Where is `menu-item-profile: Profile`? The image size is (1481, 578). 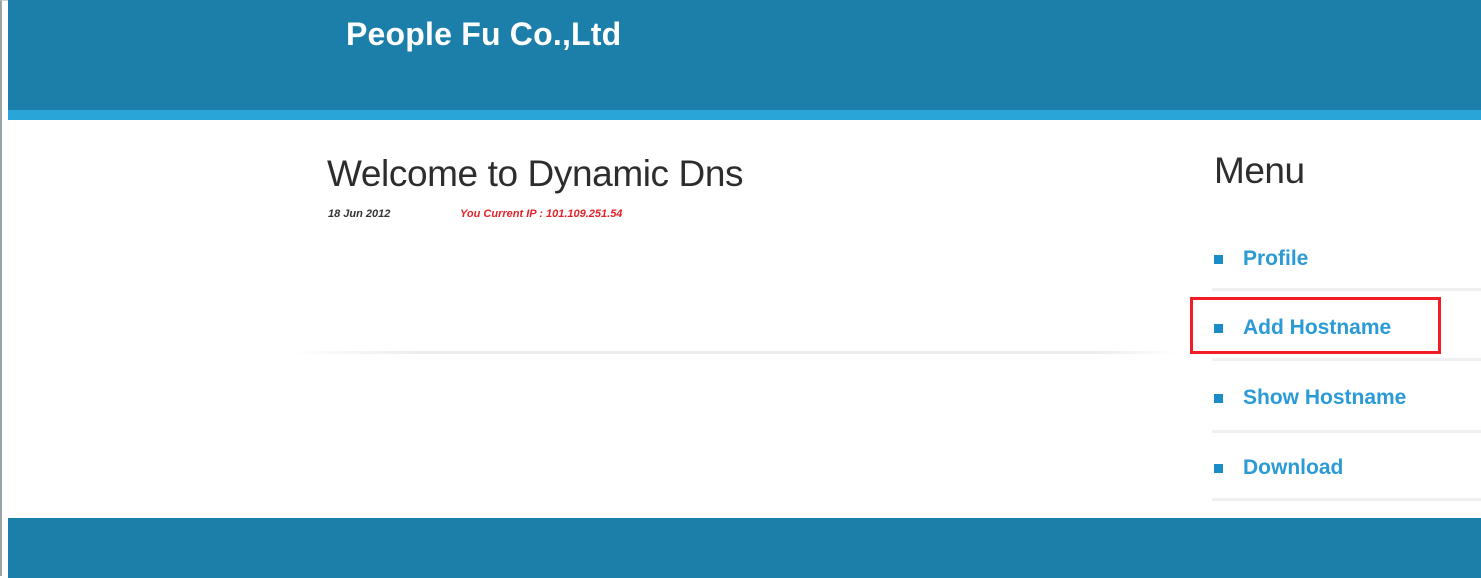 menu-item-profile: Profile is located at coordinates (1347, 259).